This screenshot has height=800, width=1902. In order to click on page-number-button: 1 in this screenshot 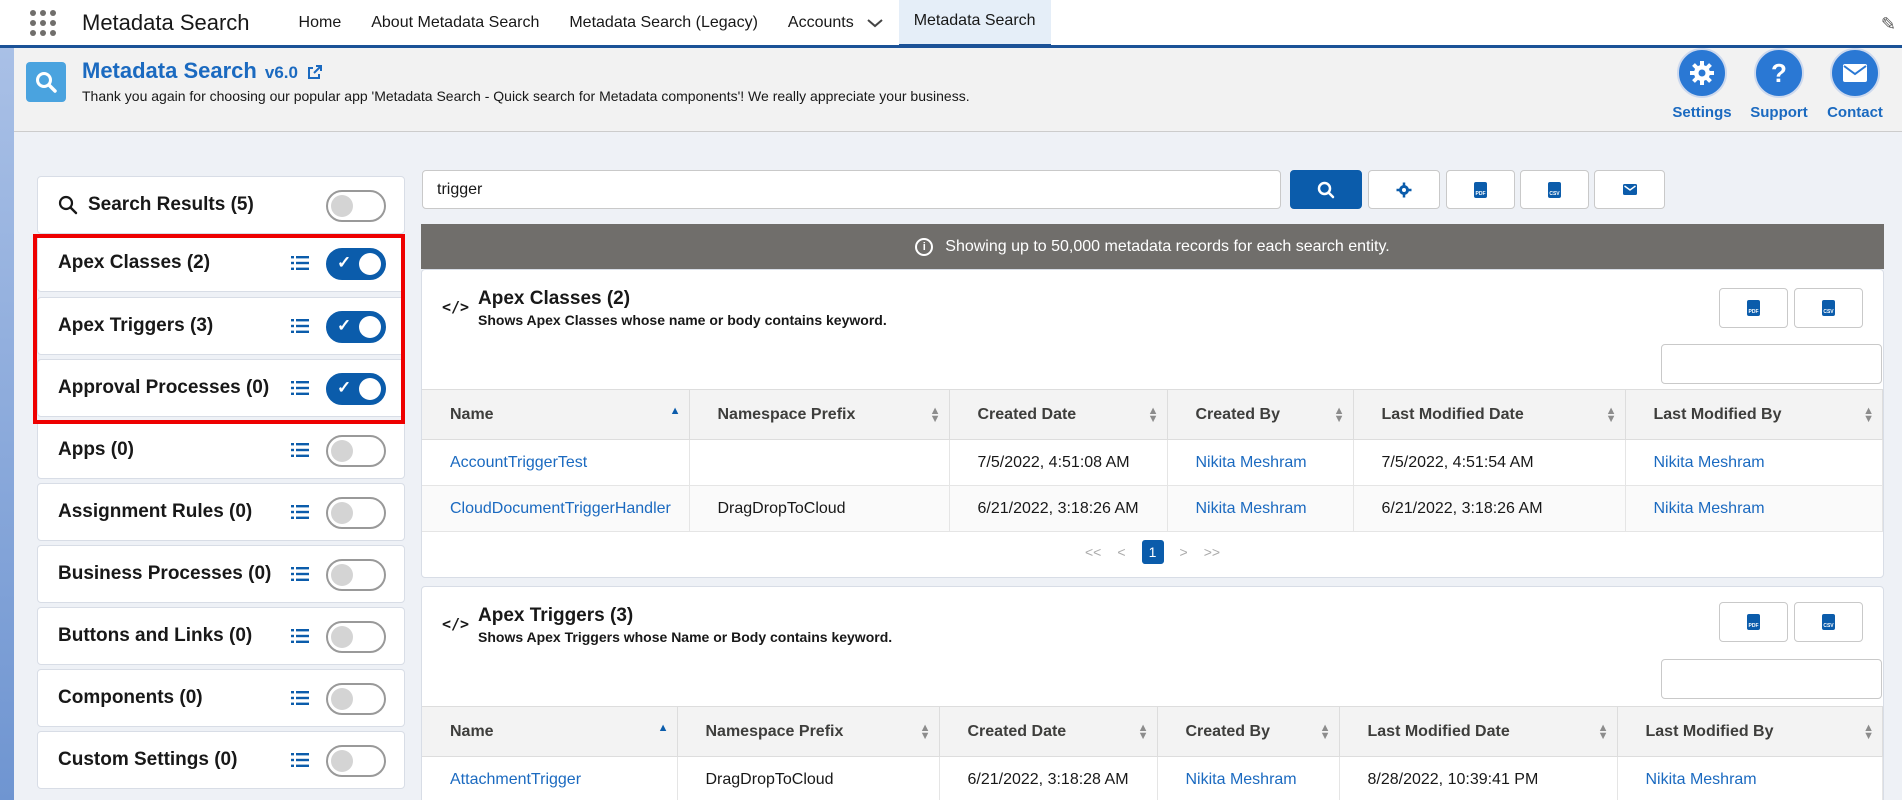, I will do `click(1152, 552)`.